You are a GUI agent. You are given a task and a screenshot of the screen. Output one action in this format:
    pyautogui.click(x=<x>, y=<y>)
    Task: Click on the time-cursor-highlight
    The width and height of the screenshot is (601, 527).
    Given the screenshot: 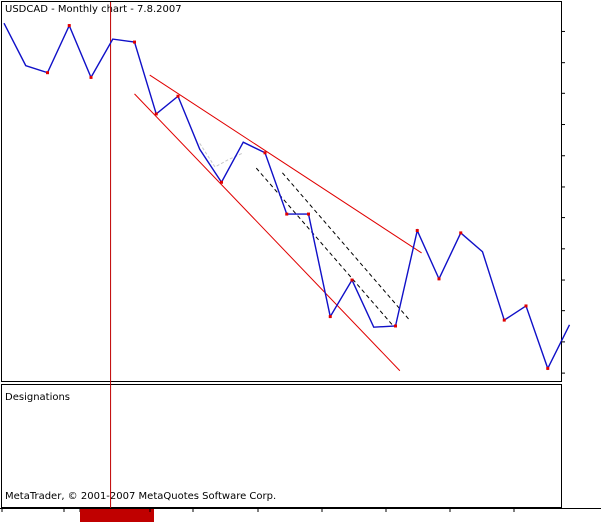 What is the action you would take?
    pyautogui.click(x=117, y=515)
    